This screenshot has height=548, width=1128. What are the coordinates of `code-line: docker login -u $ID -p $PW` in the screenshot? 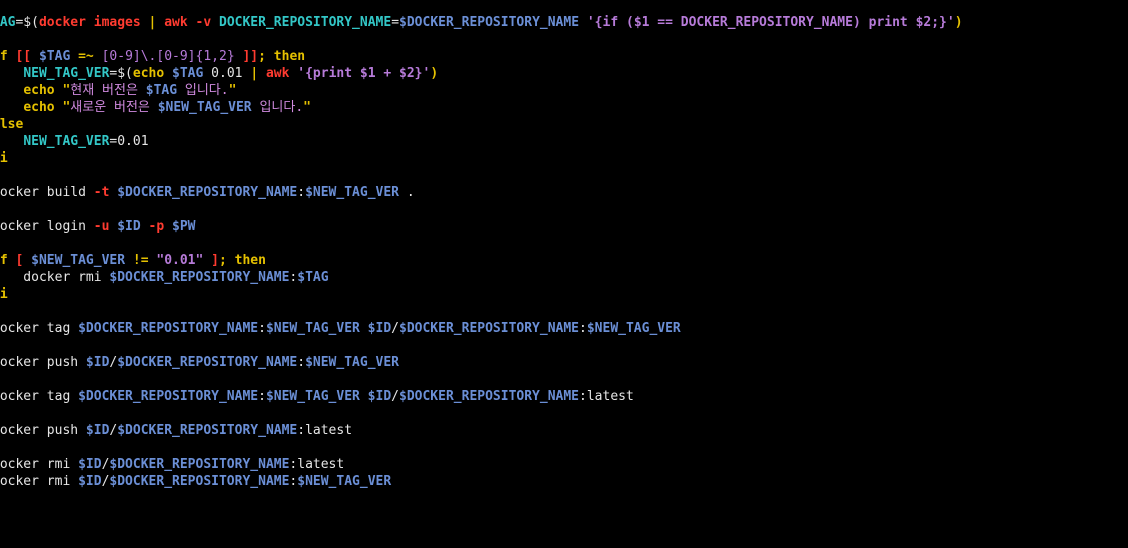 It's located at (564, 226).